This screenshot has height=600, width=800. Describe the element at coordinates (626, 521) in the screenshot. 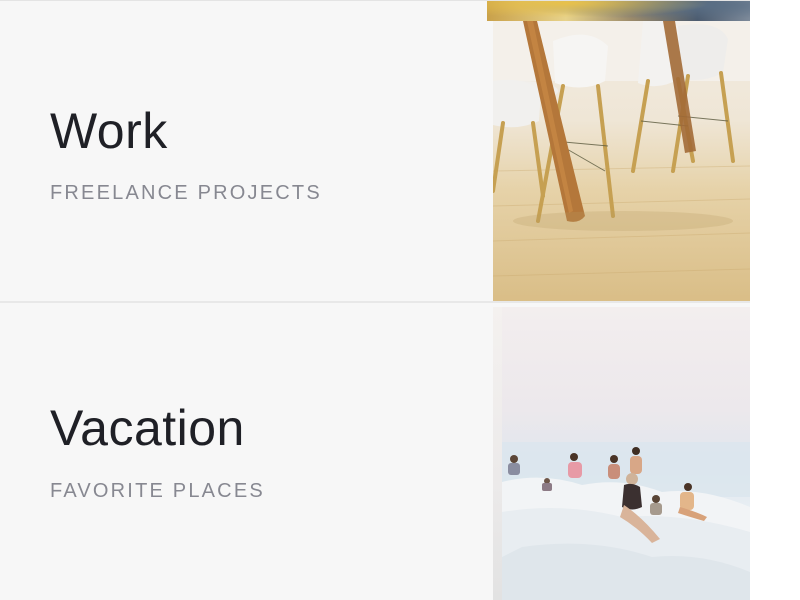

I see `beach-rocks-illustration` at that location.